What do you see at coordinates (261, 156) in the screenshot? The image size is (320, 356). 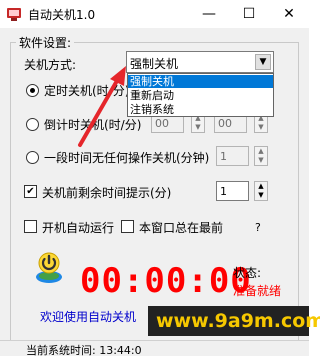 I see `idle-minutes-spinner: ▲ ▼` at bounding box center [261, 156].